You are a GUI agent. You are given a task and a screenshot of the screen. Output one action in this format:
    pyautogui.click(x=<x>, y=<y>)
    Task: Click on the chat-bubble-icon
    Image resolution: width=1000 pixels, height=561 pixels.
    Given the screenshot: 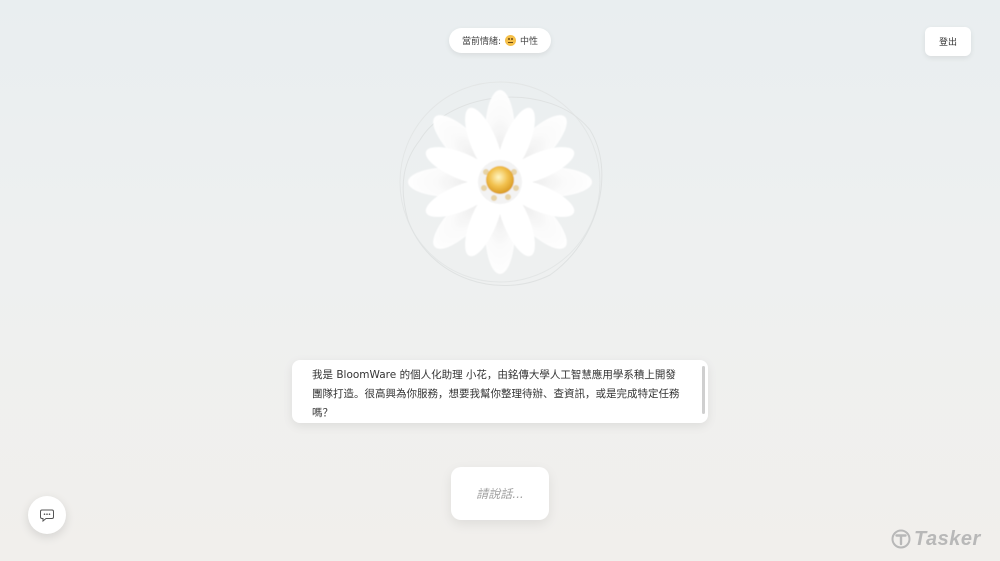 What is the action you would take?
    pyautogui.click(x=47, y=515)
    